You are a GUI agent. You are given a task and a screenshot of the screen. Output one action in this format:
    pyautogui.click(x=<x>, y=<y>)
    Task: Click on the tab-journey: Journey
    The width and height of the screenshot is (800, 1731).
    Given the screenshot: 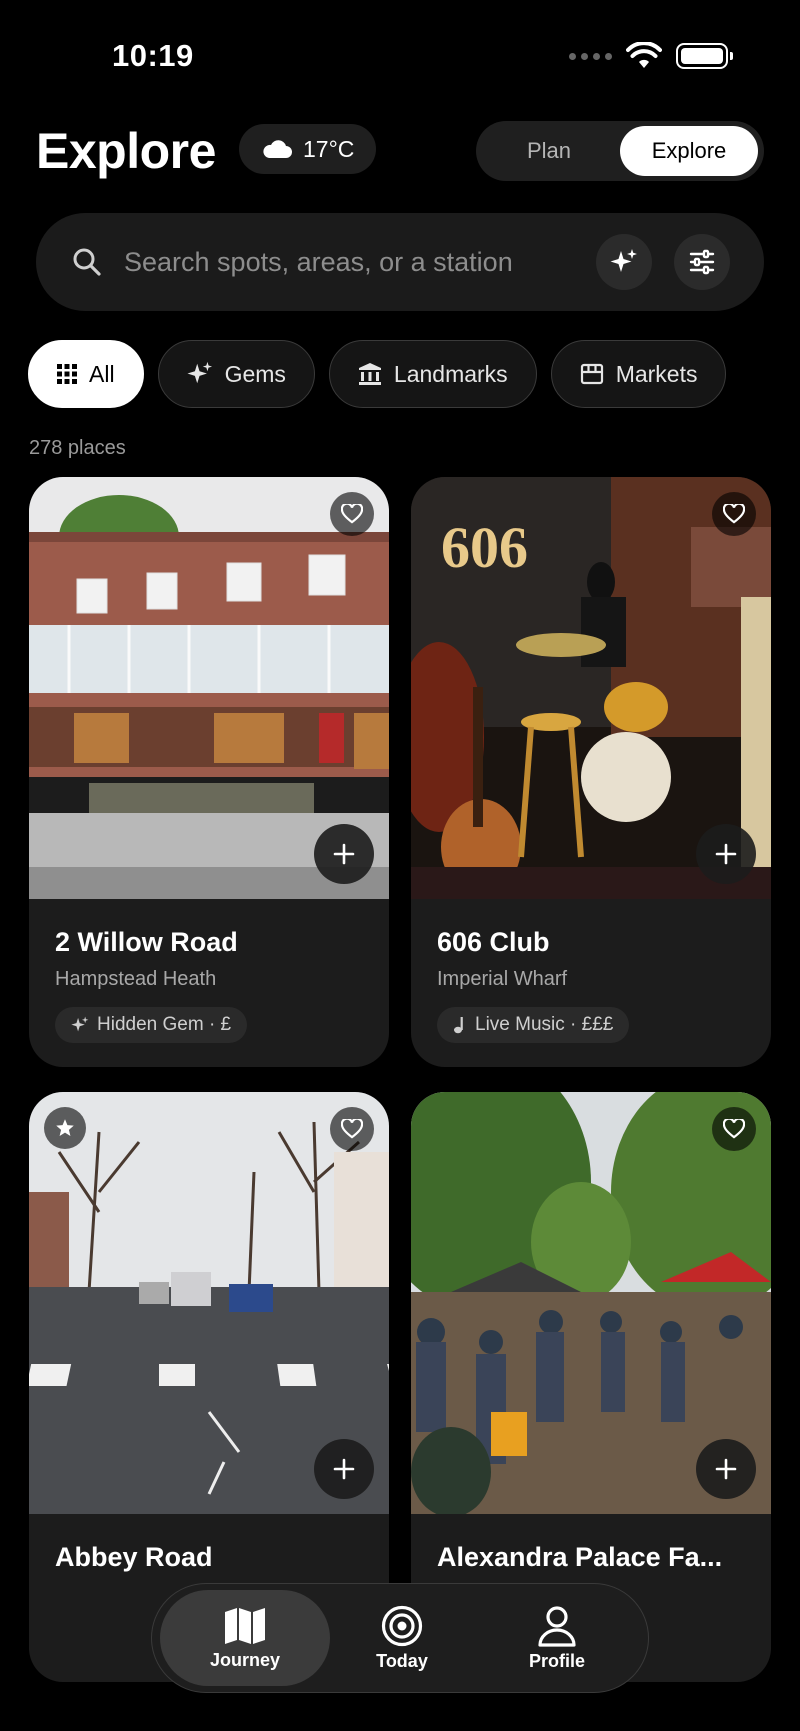 What is the action you would take?
    pyautogui.click(x=245, y=1638)
    